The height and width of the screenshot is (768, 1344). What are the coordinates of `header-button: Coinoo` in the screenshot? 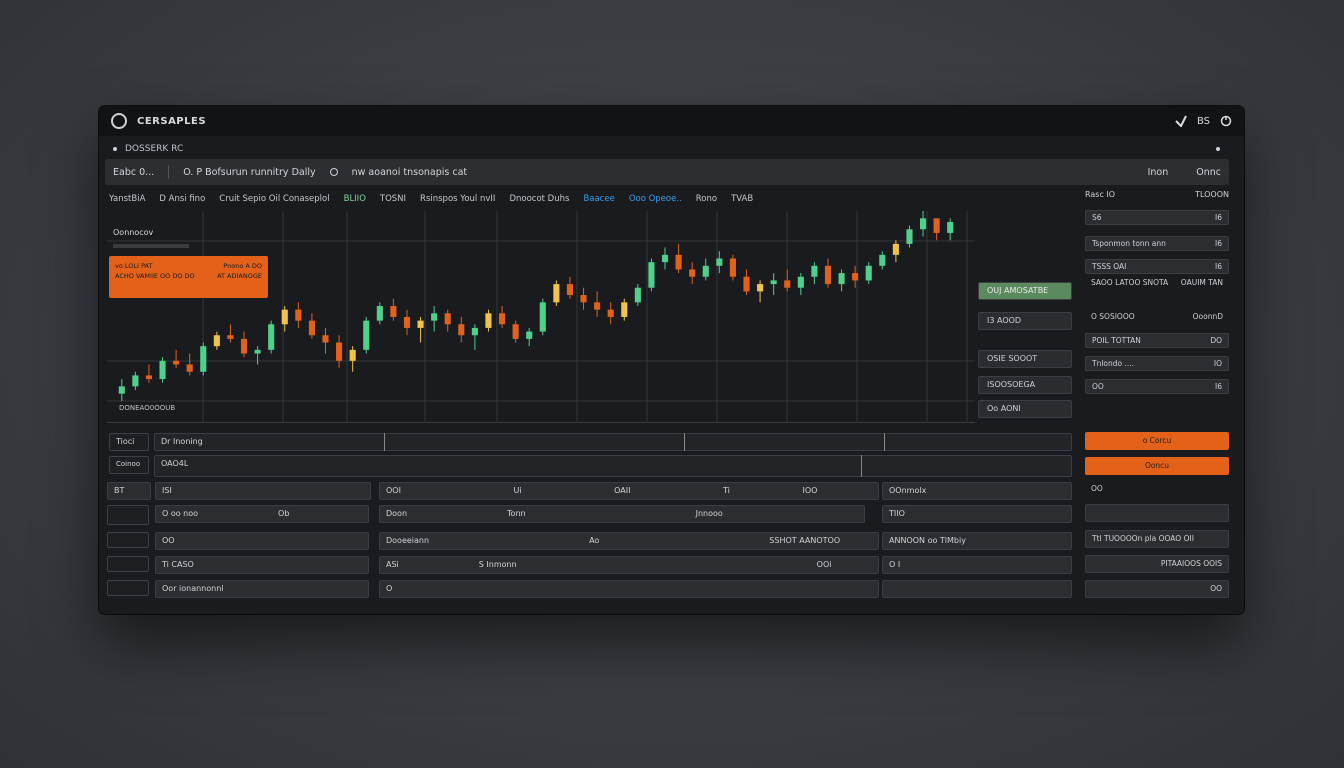 It's located at (129, 465).